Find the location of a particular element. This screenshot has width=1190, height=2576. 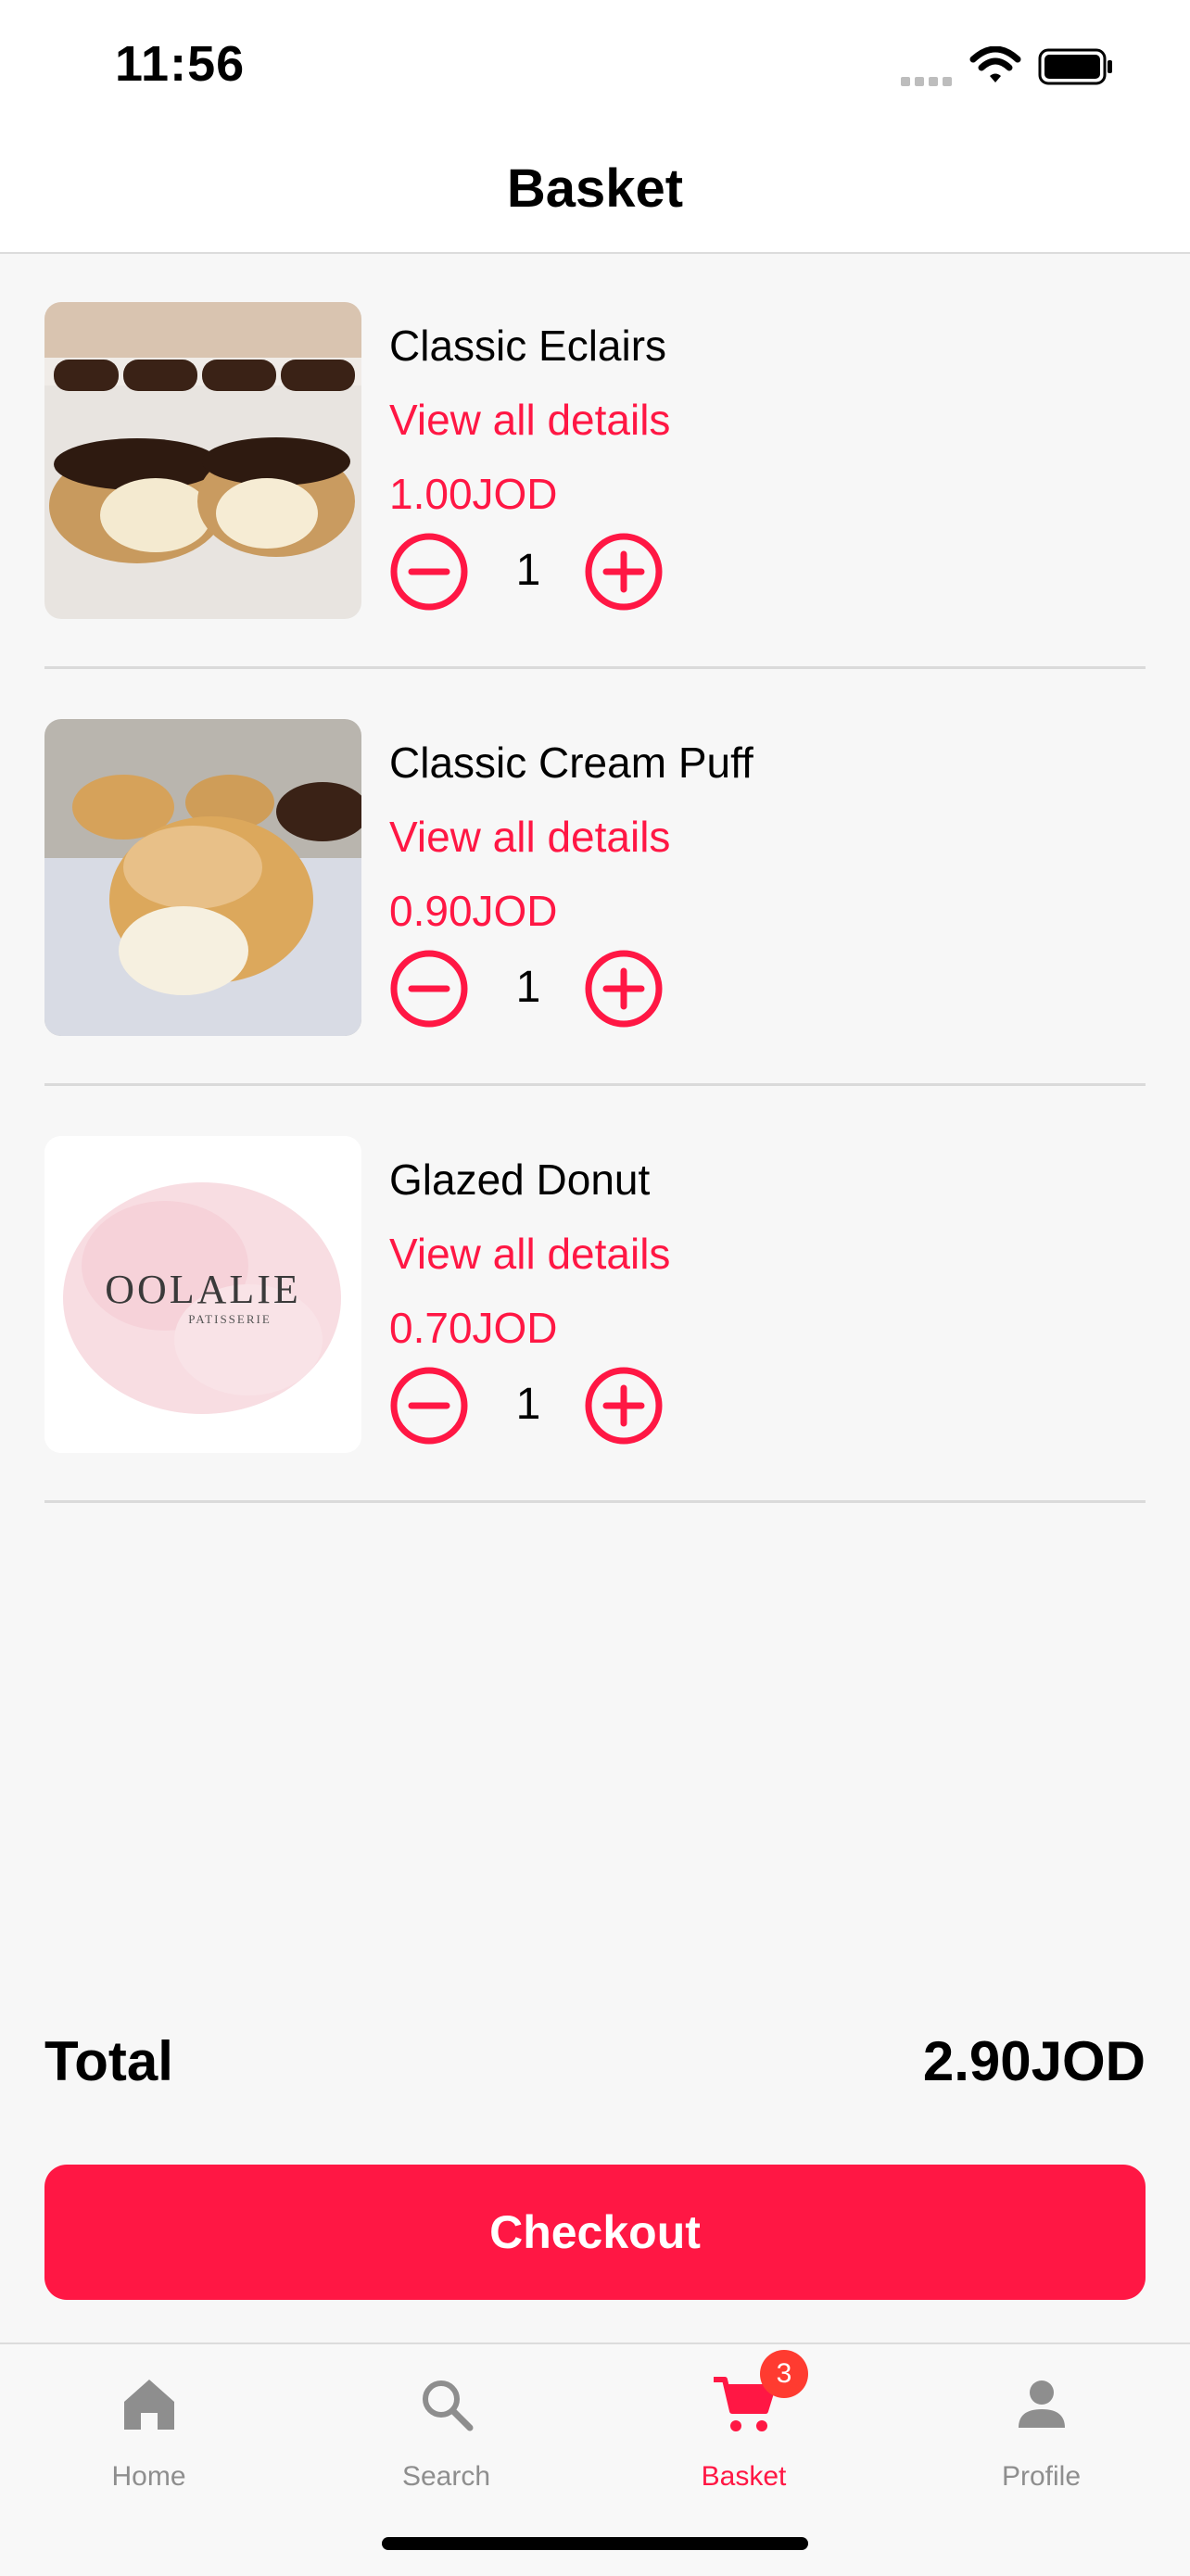

tab-label: Search is located at coordinates (446, 2476).